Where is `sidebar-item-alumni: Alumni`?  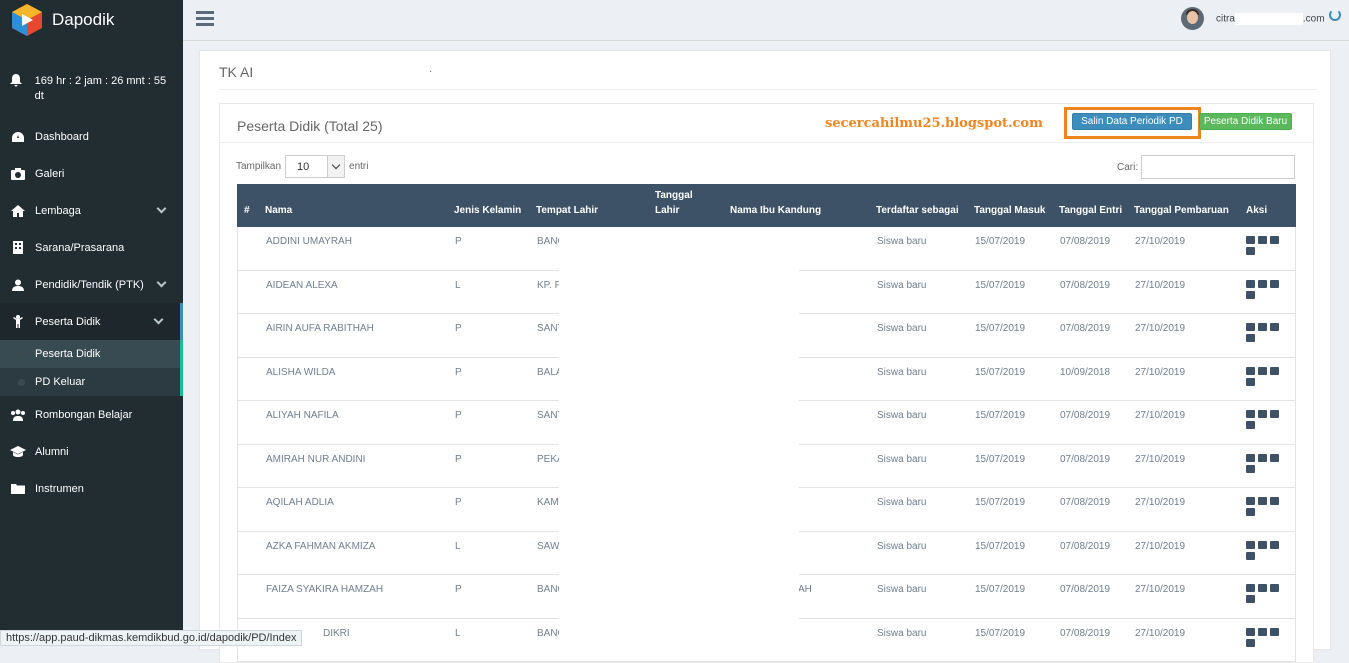
sidebar-item-alumni: Alumni is located at coordinates (91, 451).